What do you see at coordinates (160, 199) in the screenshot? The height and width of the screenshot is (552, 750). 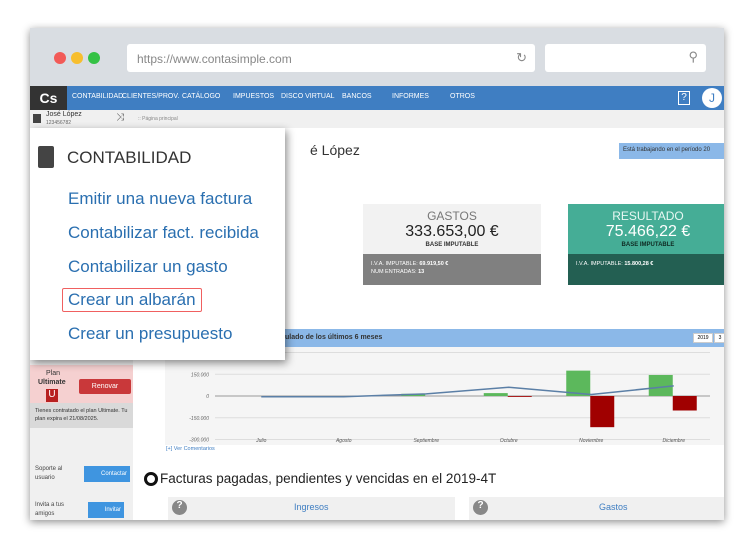 I see `menu-item-emitir-factura: Emitir una nueva factura` at bounding box center [160, 199].